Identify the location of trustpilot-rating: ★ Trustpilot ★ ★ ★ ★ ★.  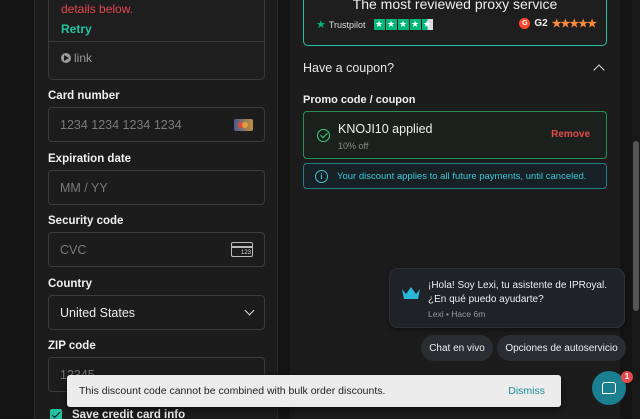
(374, 24).